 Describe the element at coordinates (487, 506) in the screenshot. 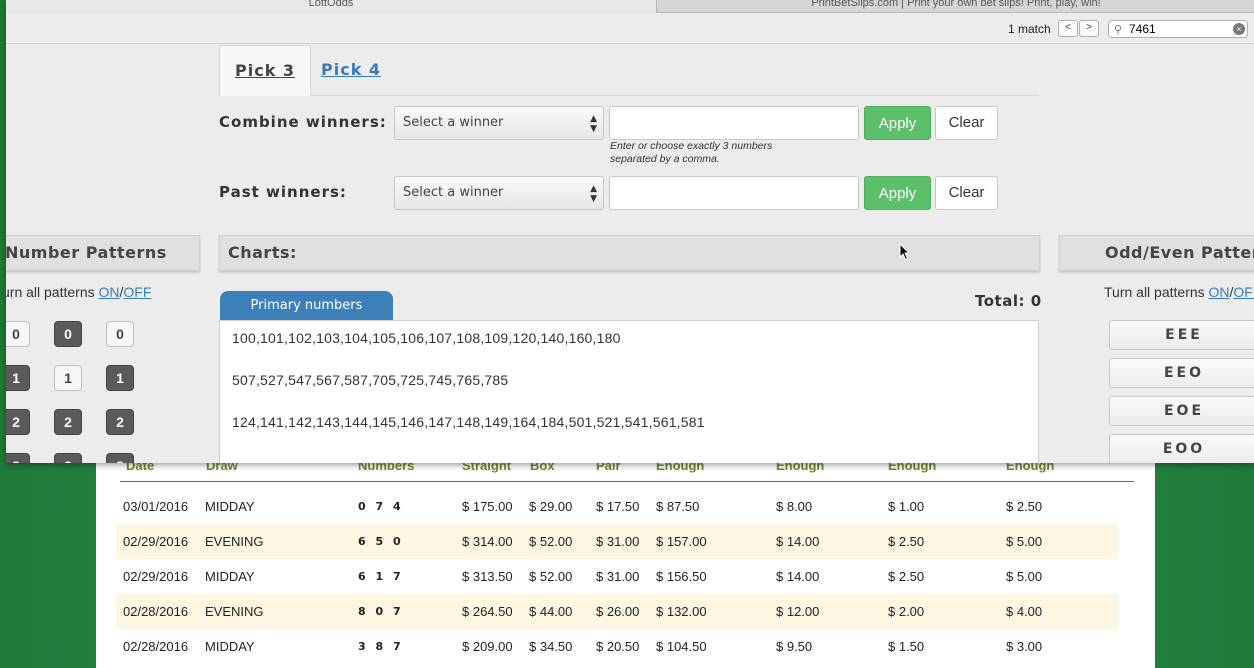

I see `cell-straight: $ 175.00` at that location.